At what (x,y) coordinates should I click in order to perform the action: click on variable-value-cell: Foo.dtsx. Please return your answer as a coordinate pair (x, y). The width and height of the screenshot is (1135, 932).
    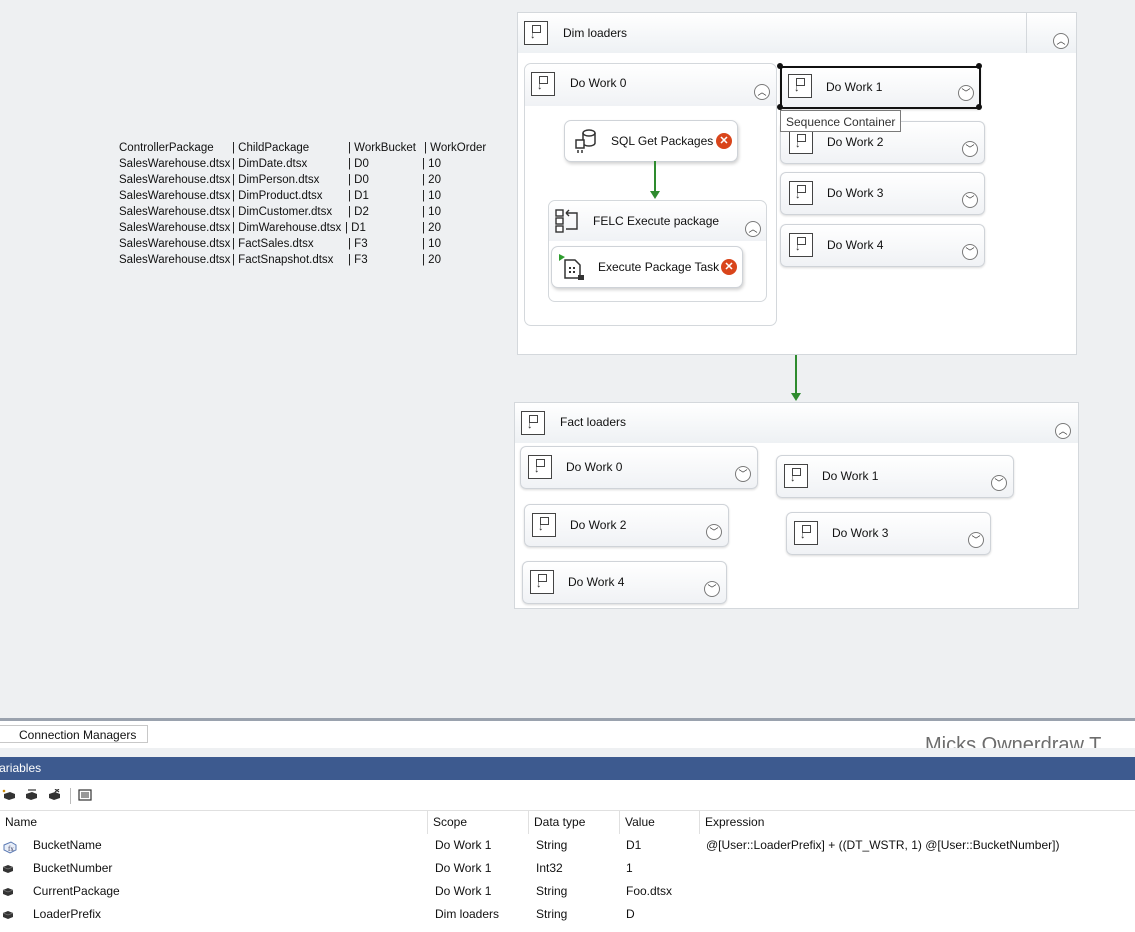
    Looking at the image, I should click on (649, 891).